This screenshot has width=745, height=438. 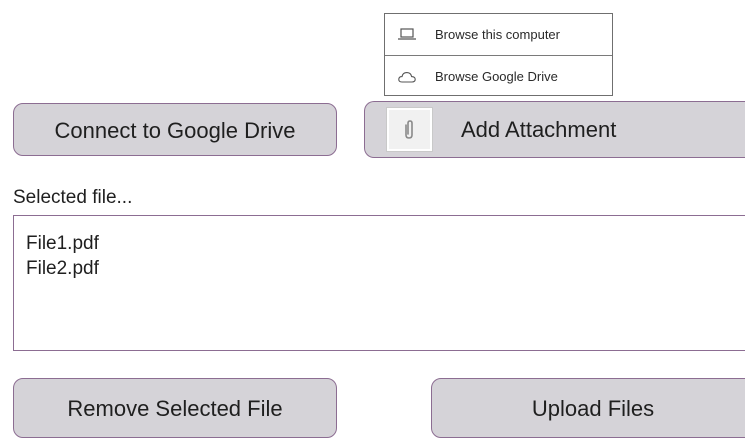 I want to click on menu-item-label: Browse this computer, so click(x=497, y=34).